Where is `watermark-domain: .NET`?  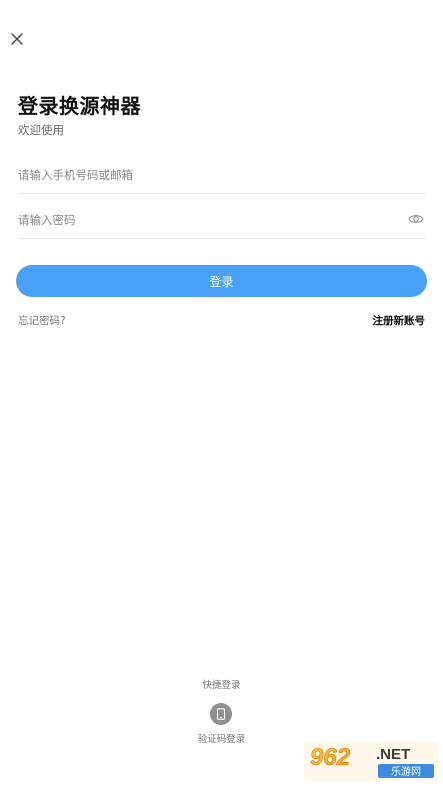 watermark-domain: .NET is located at coordinates (393, 754).